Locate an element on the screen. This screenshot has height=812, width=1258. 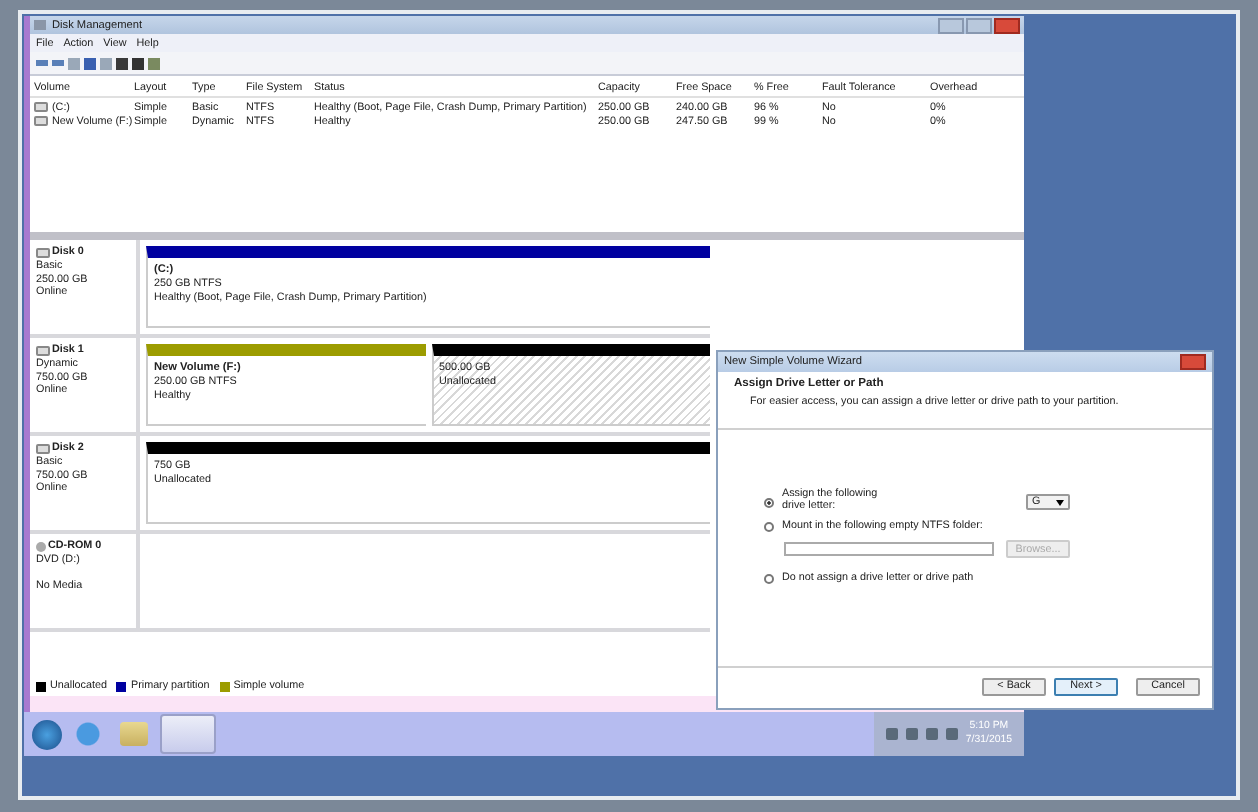
folder-path-field is located at coordinates (889, 549).